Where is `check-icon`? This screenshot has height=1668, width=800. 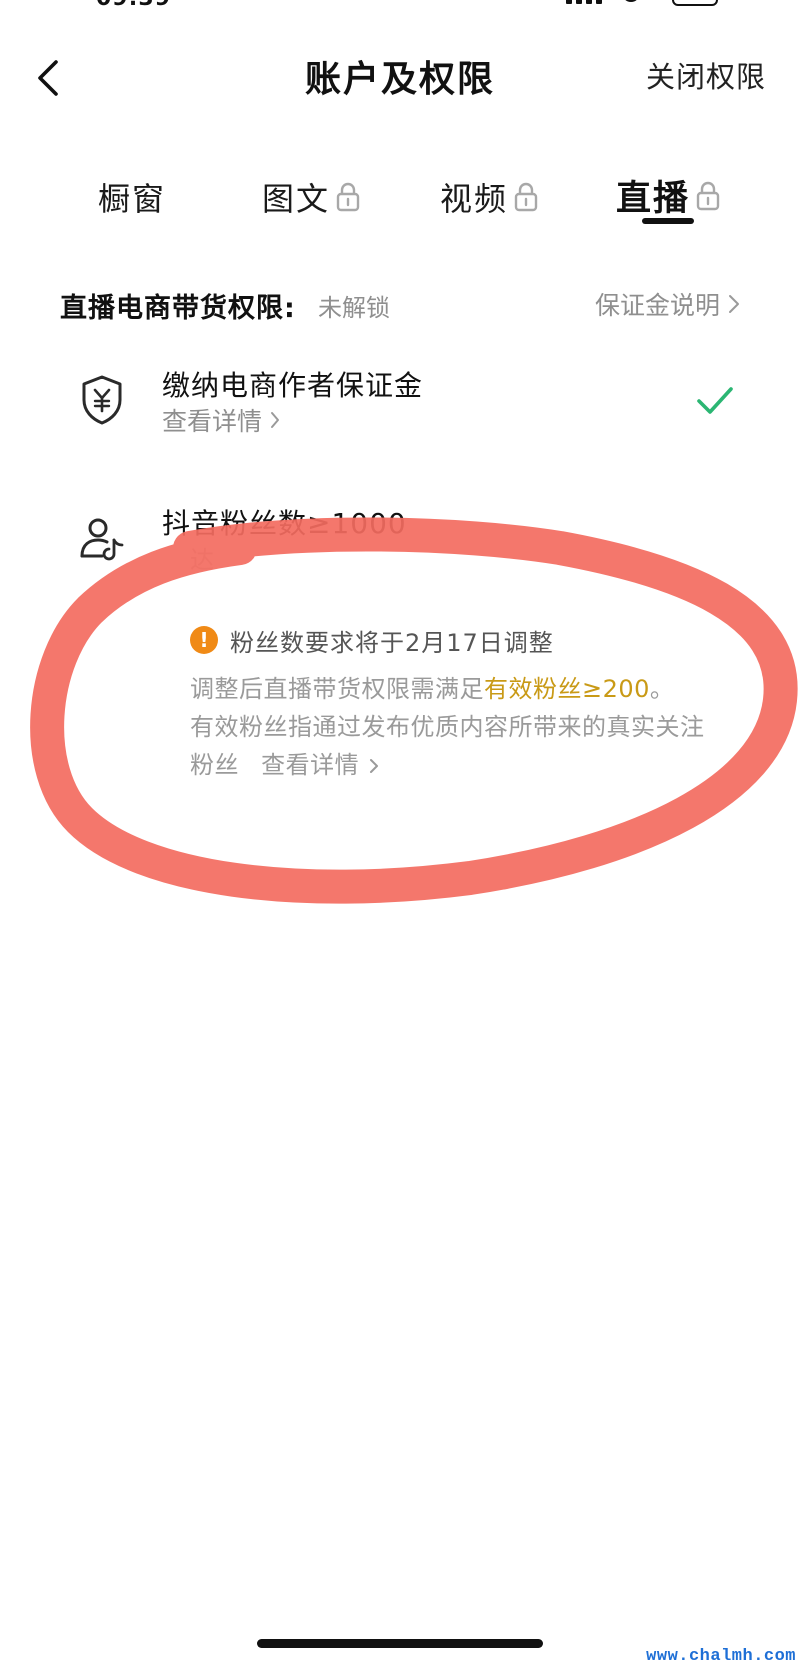 check-icon is located at coordinates (715, 400).